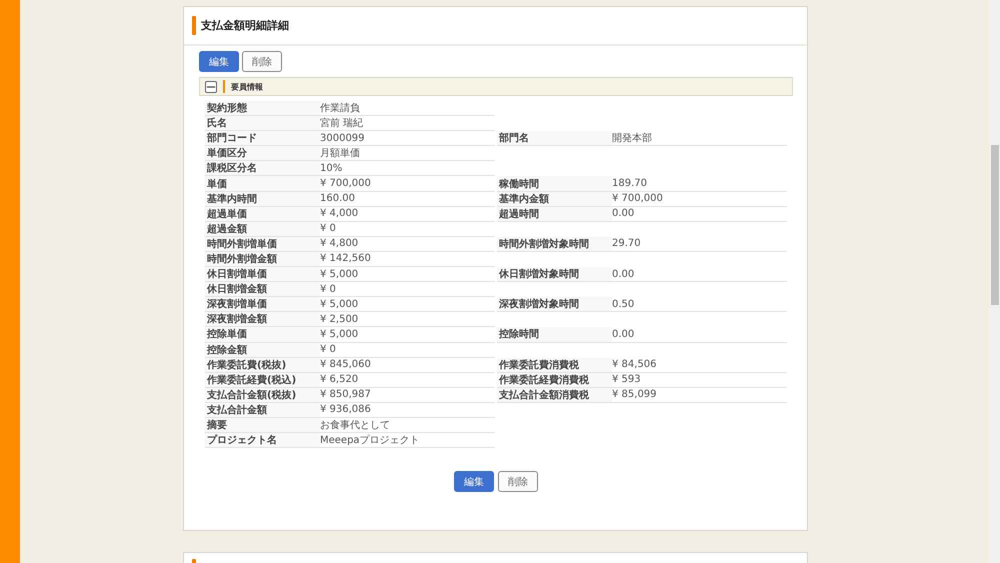 This screenshot has height=563, width=1000. What do you see at coordinates (194, 25) in the screenshot?
I see `title-marker` at bounding box center [194, 25].